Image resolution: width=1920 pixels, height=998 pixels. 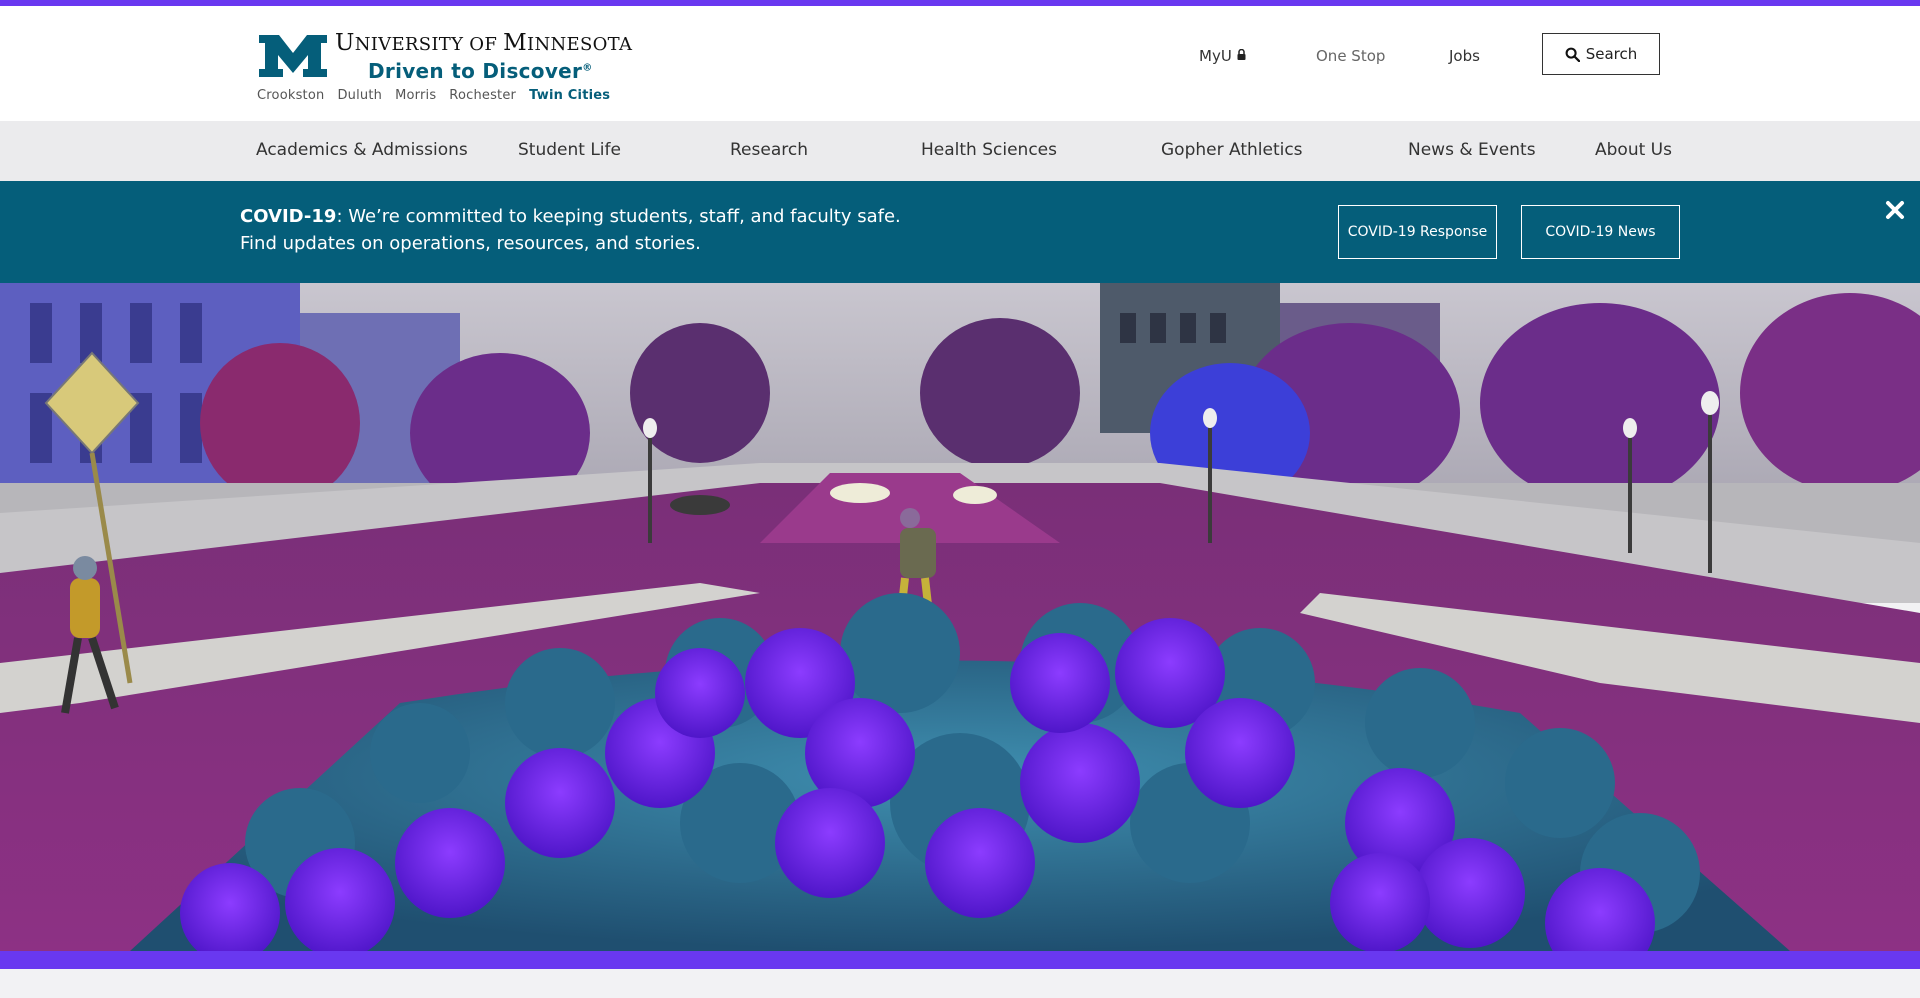 What do you see at coordinates (1611, 54) in the screenshot?
I see `search-label: Search` at bounding box center [1611, 54].